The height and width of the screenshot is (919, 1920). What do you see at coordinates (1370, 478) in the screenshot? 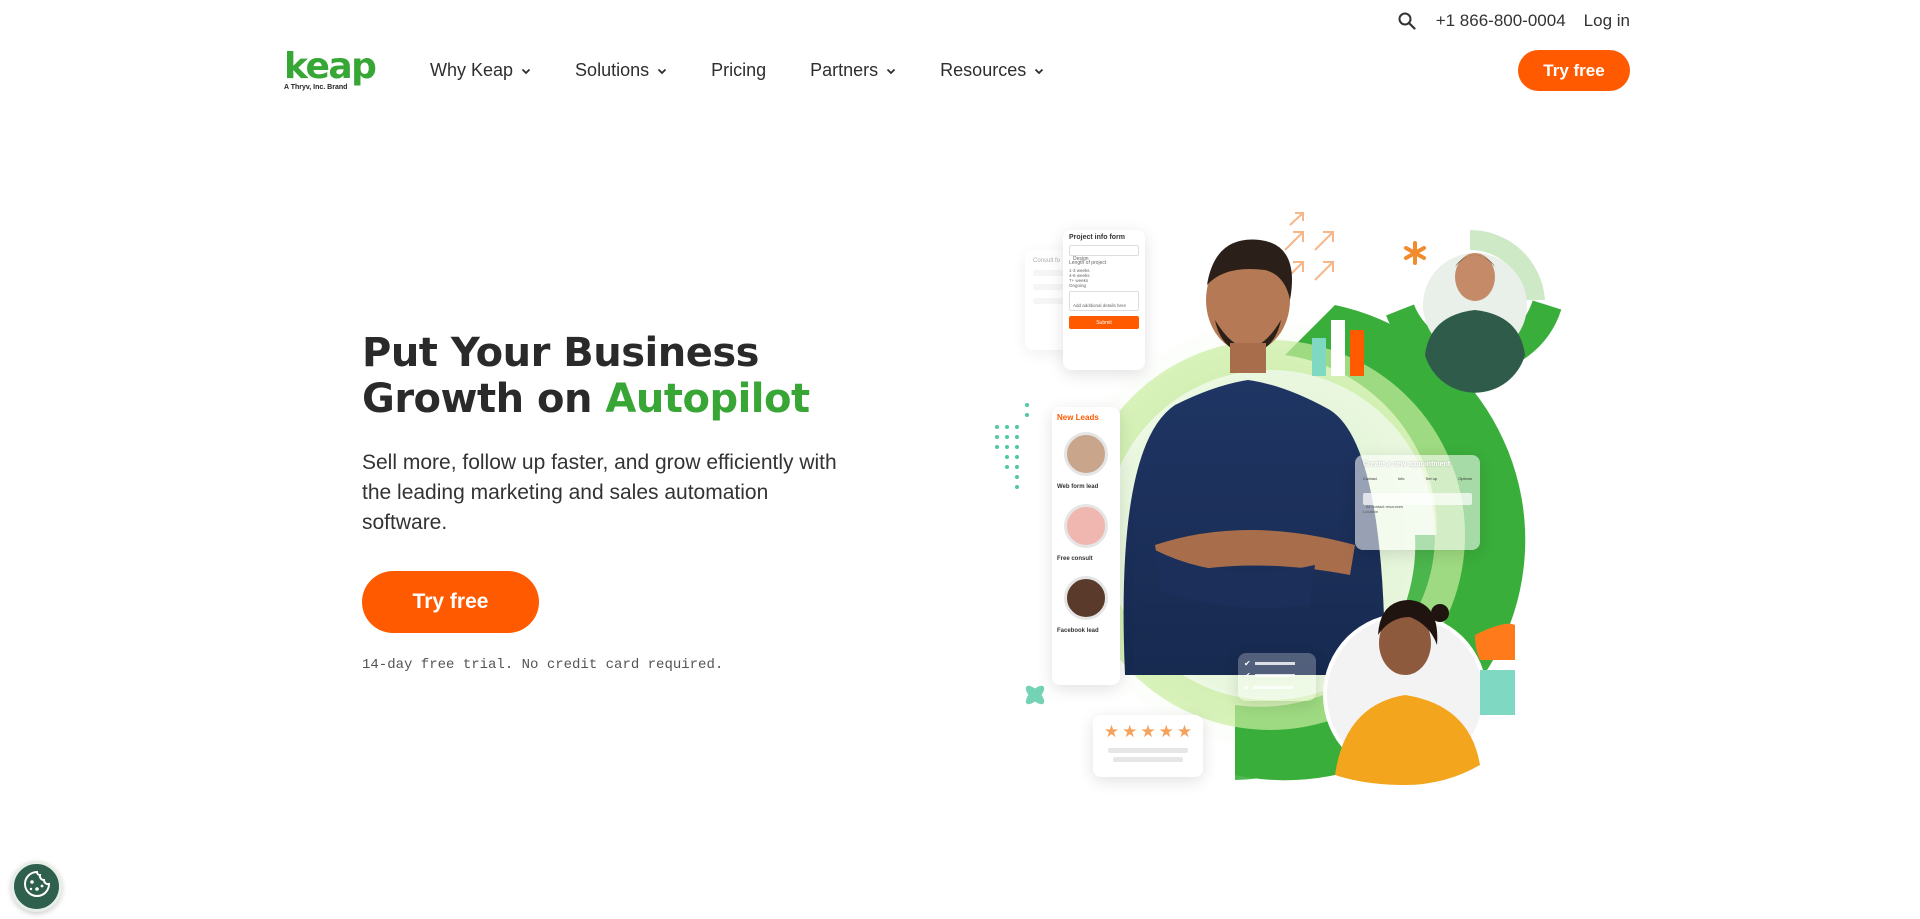
I see `appointment-step: Contact` at bounding box center [1370, 478].